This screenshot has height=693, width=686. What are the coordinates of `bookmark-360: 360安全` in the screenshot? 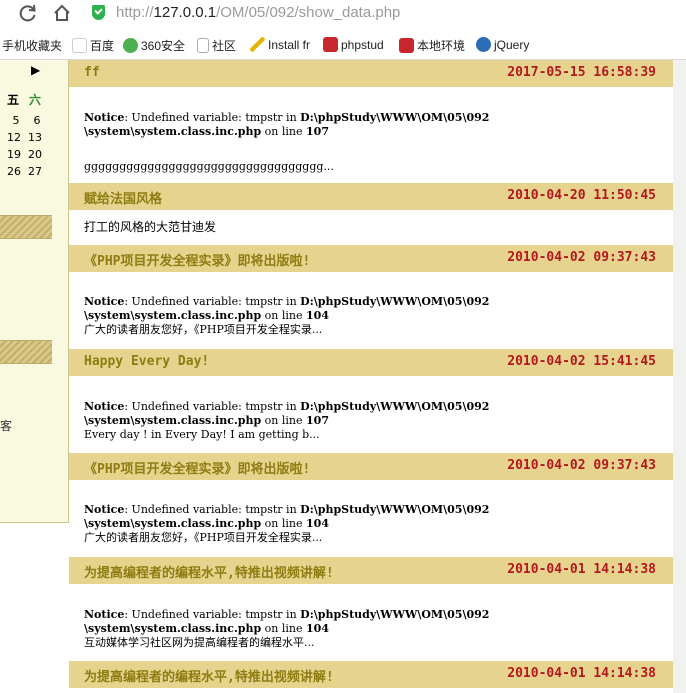 It's located at (154, 45).